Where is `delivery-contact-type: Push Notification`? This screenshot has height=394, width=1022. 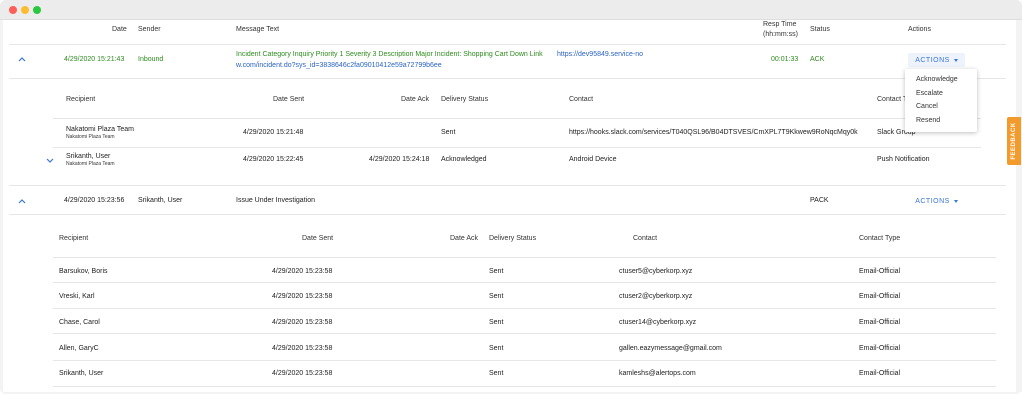 delivery-contact-type: Push Notification is located at coordinates (903, 159).